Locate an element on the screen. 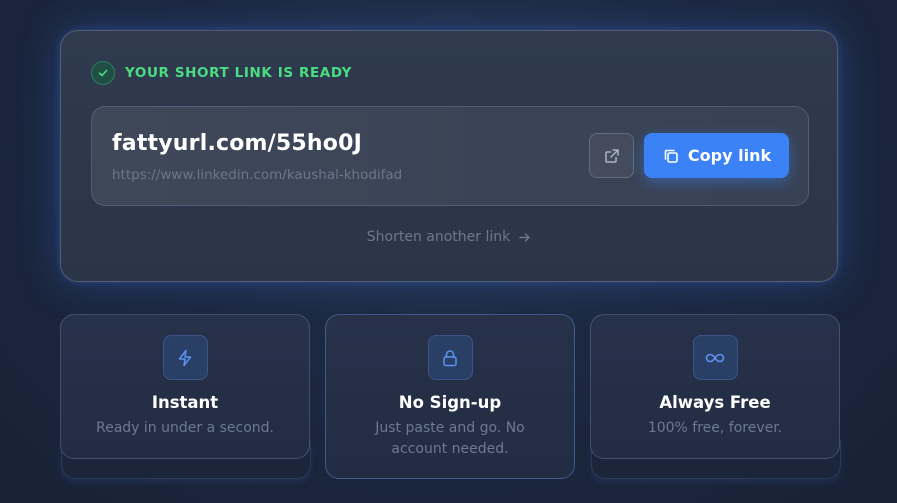 Image resolution: width=897 pixels, height=503 pixels. arrow-right-icon is located at coordinates (524, 237).